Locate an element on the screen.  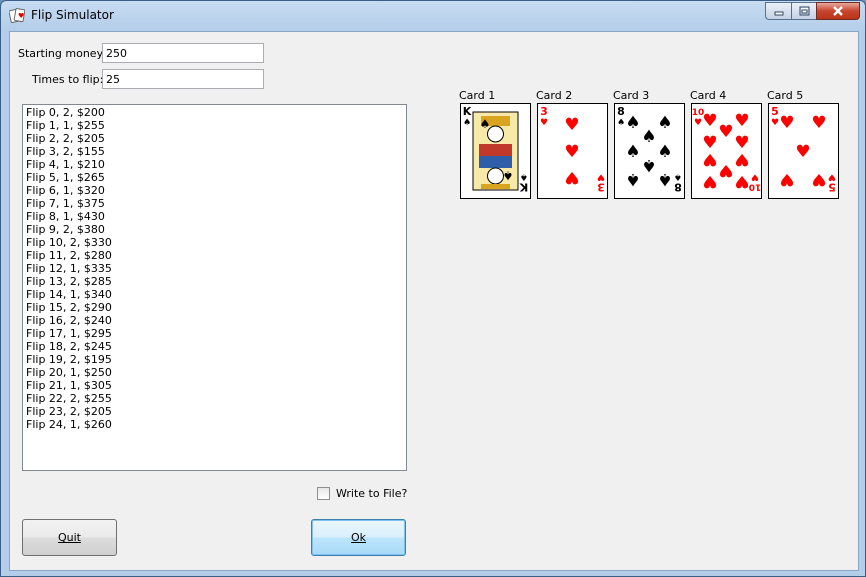
quit-button: Quit is located at coordinates (69, 537).